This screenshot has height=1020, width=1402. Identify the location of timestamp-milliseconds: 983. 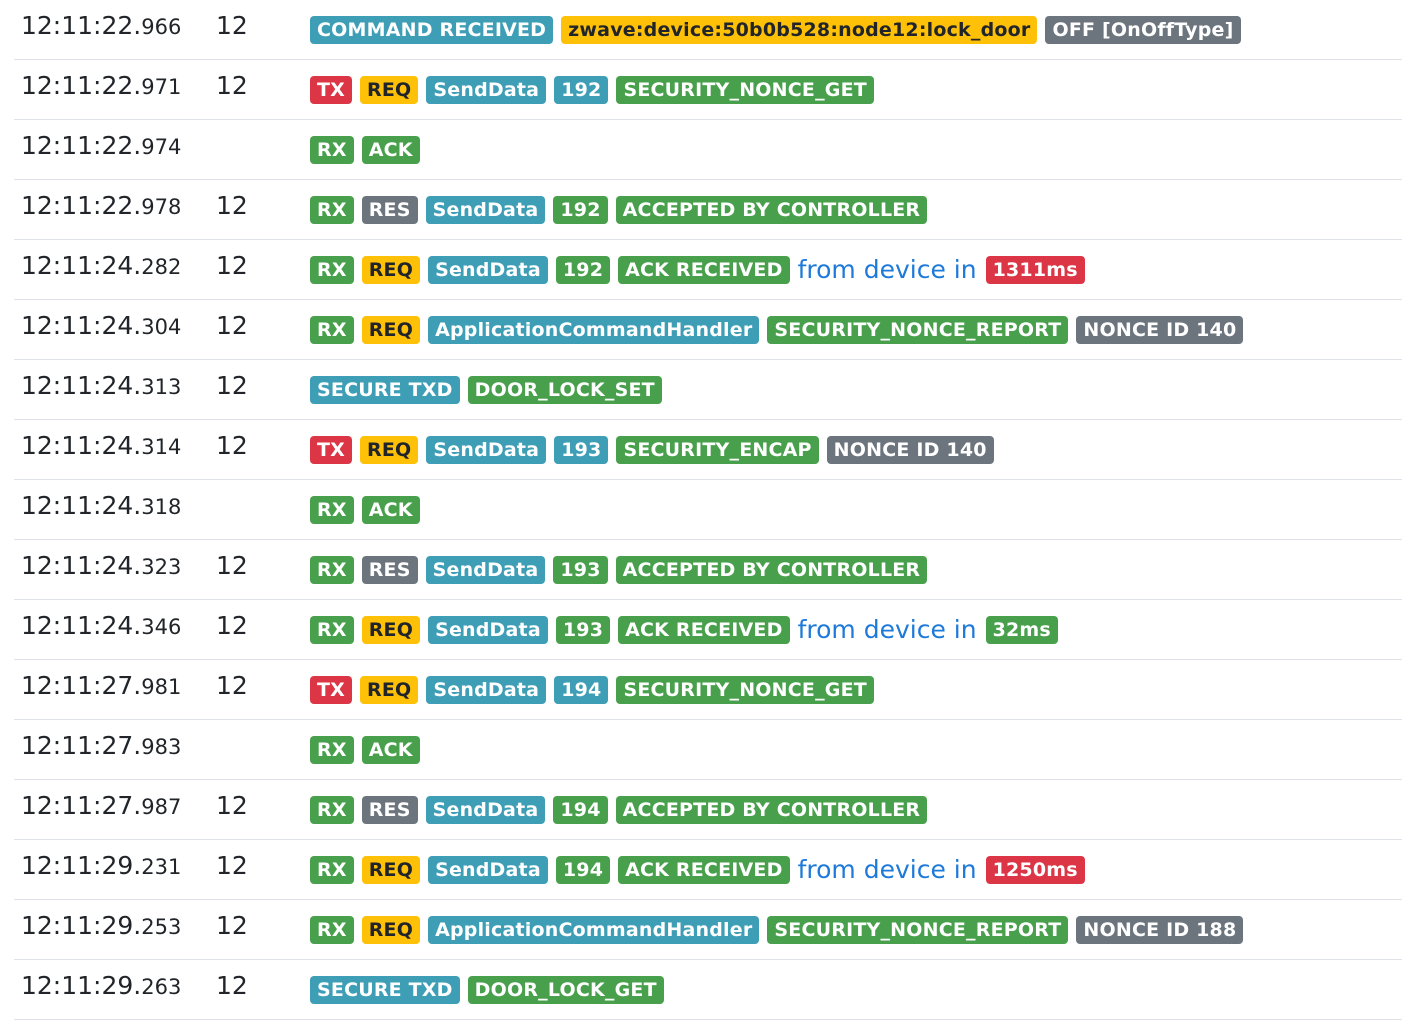
(161, 747).